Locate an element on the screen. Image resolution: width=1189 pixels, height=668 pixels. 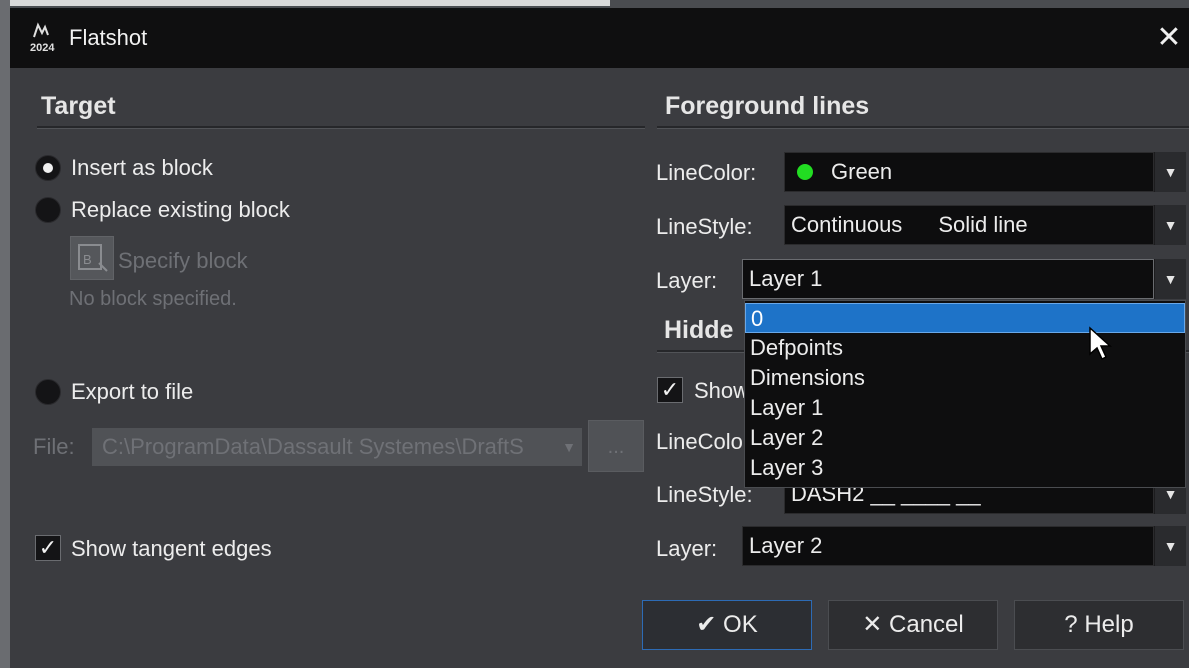
layer-option-0: 0 is located at coordinates (965, 318).